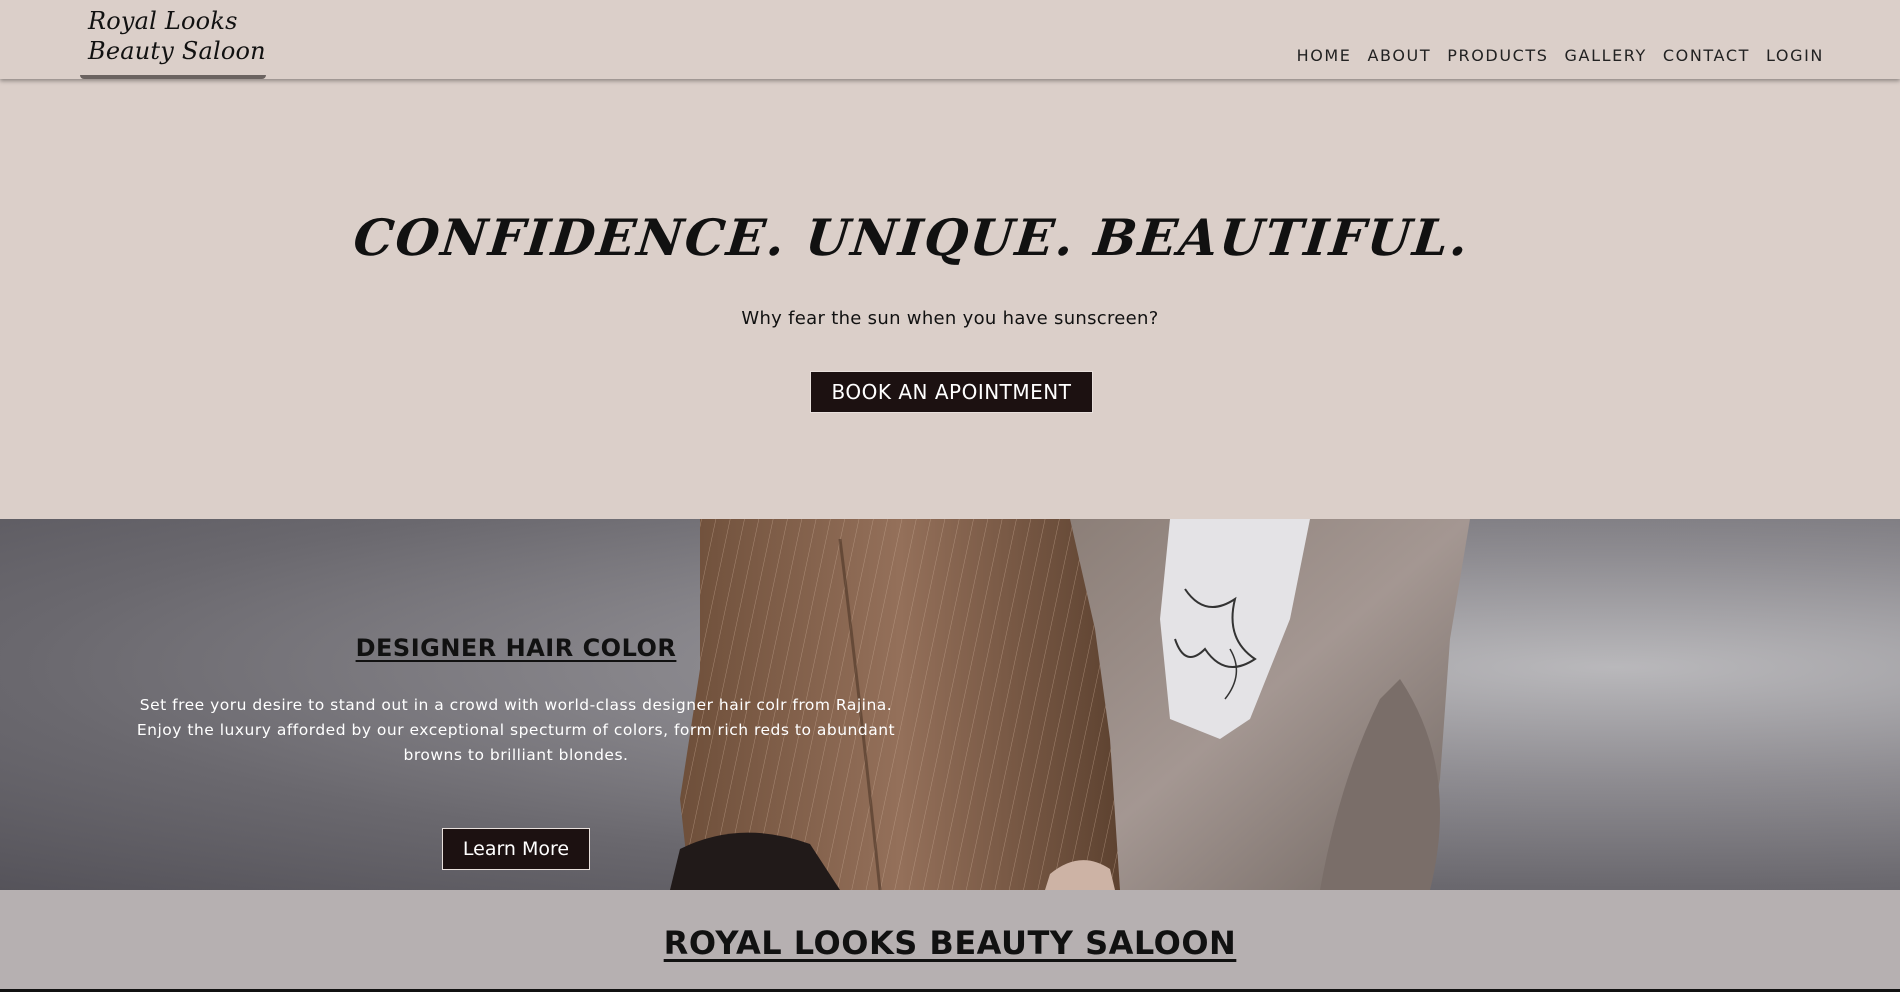 Image resolution: width=1900 pixels, height=992 pixels. Describe the element at coordinates (516, 648) in the screenshot. I see `banner-title: DESIGNER HAIR COLOR` at that location.